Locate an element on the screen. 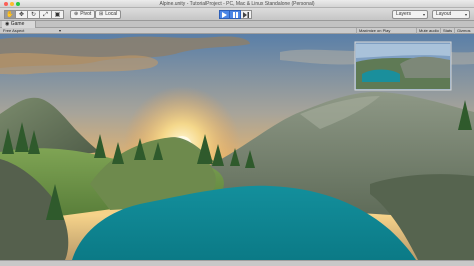 The height and width of the screenshot is (266, 474). layout-dropdown: Layout ▾ is located at coordinates (451, 14).